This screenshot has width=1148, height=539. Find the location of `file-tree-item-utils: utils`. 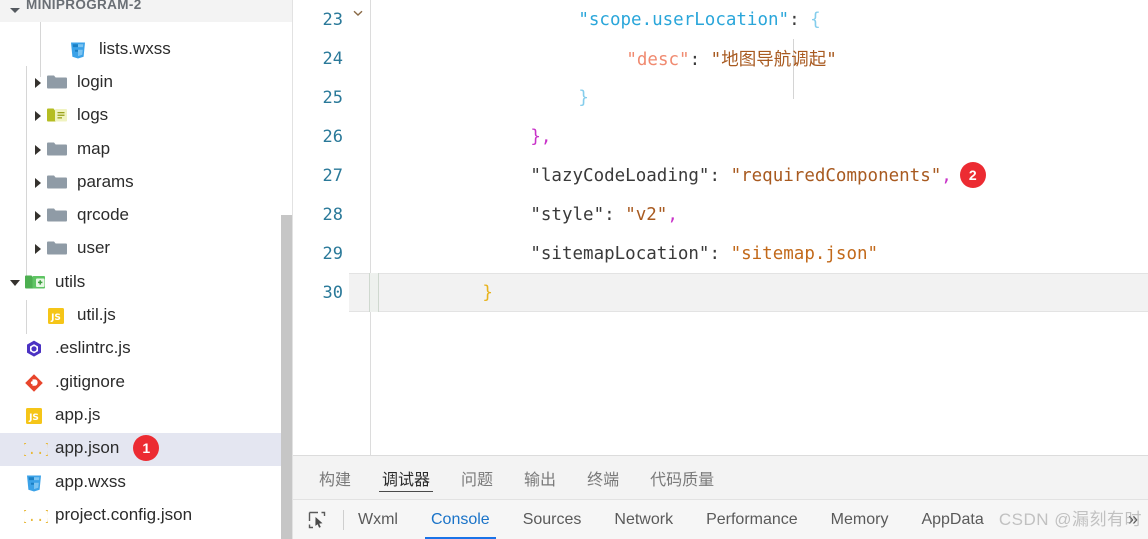

file-tree-item-utils: utils is located at coordinates (146, 282).